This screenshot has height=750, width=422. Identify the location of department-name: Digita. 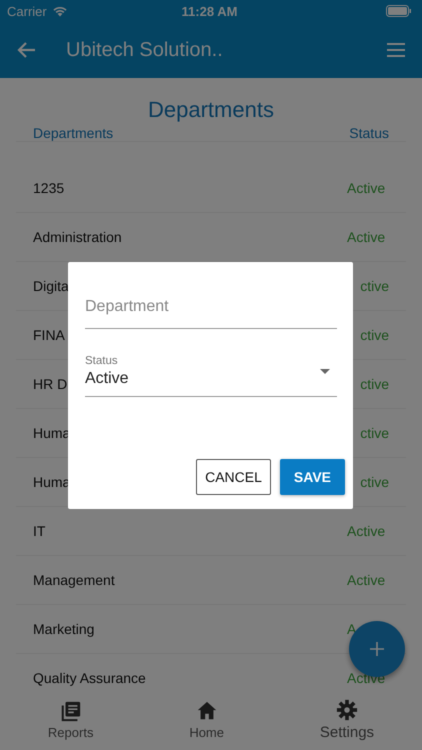
(51, 286).